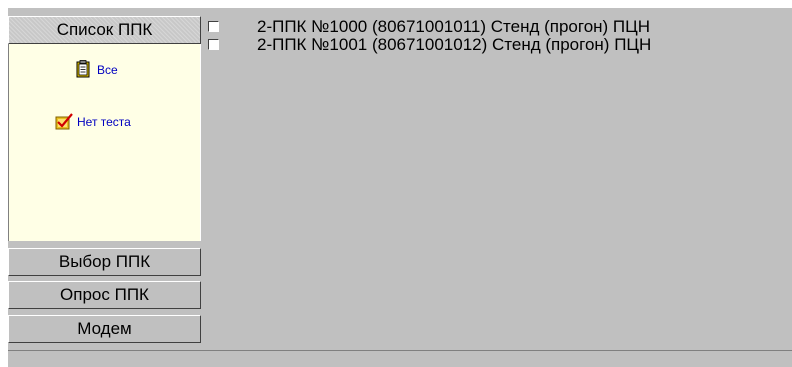 Image resolution: width=792 pixels, height=367 pixels. Describe the element at coordinates (400, 358) in the screenshot. I see `status-bar` at that location.